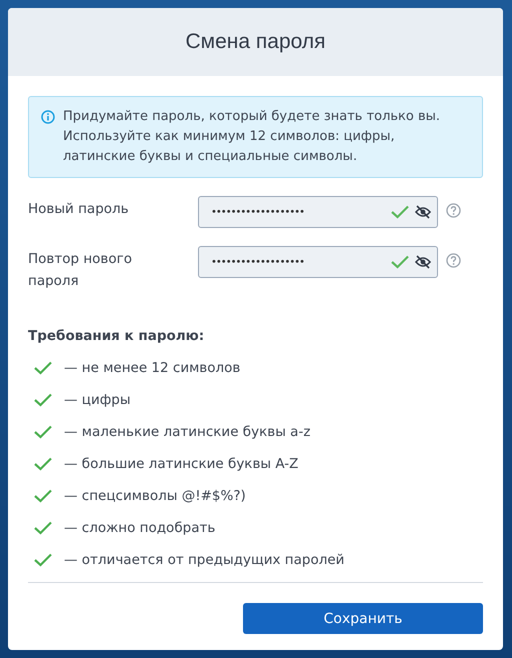 This screenshot has width=512, height=658. Describe the element at coordinates (152, 368) in the screenshot. I see `requirement-text: — не менее 12 символов` at that location.